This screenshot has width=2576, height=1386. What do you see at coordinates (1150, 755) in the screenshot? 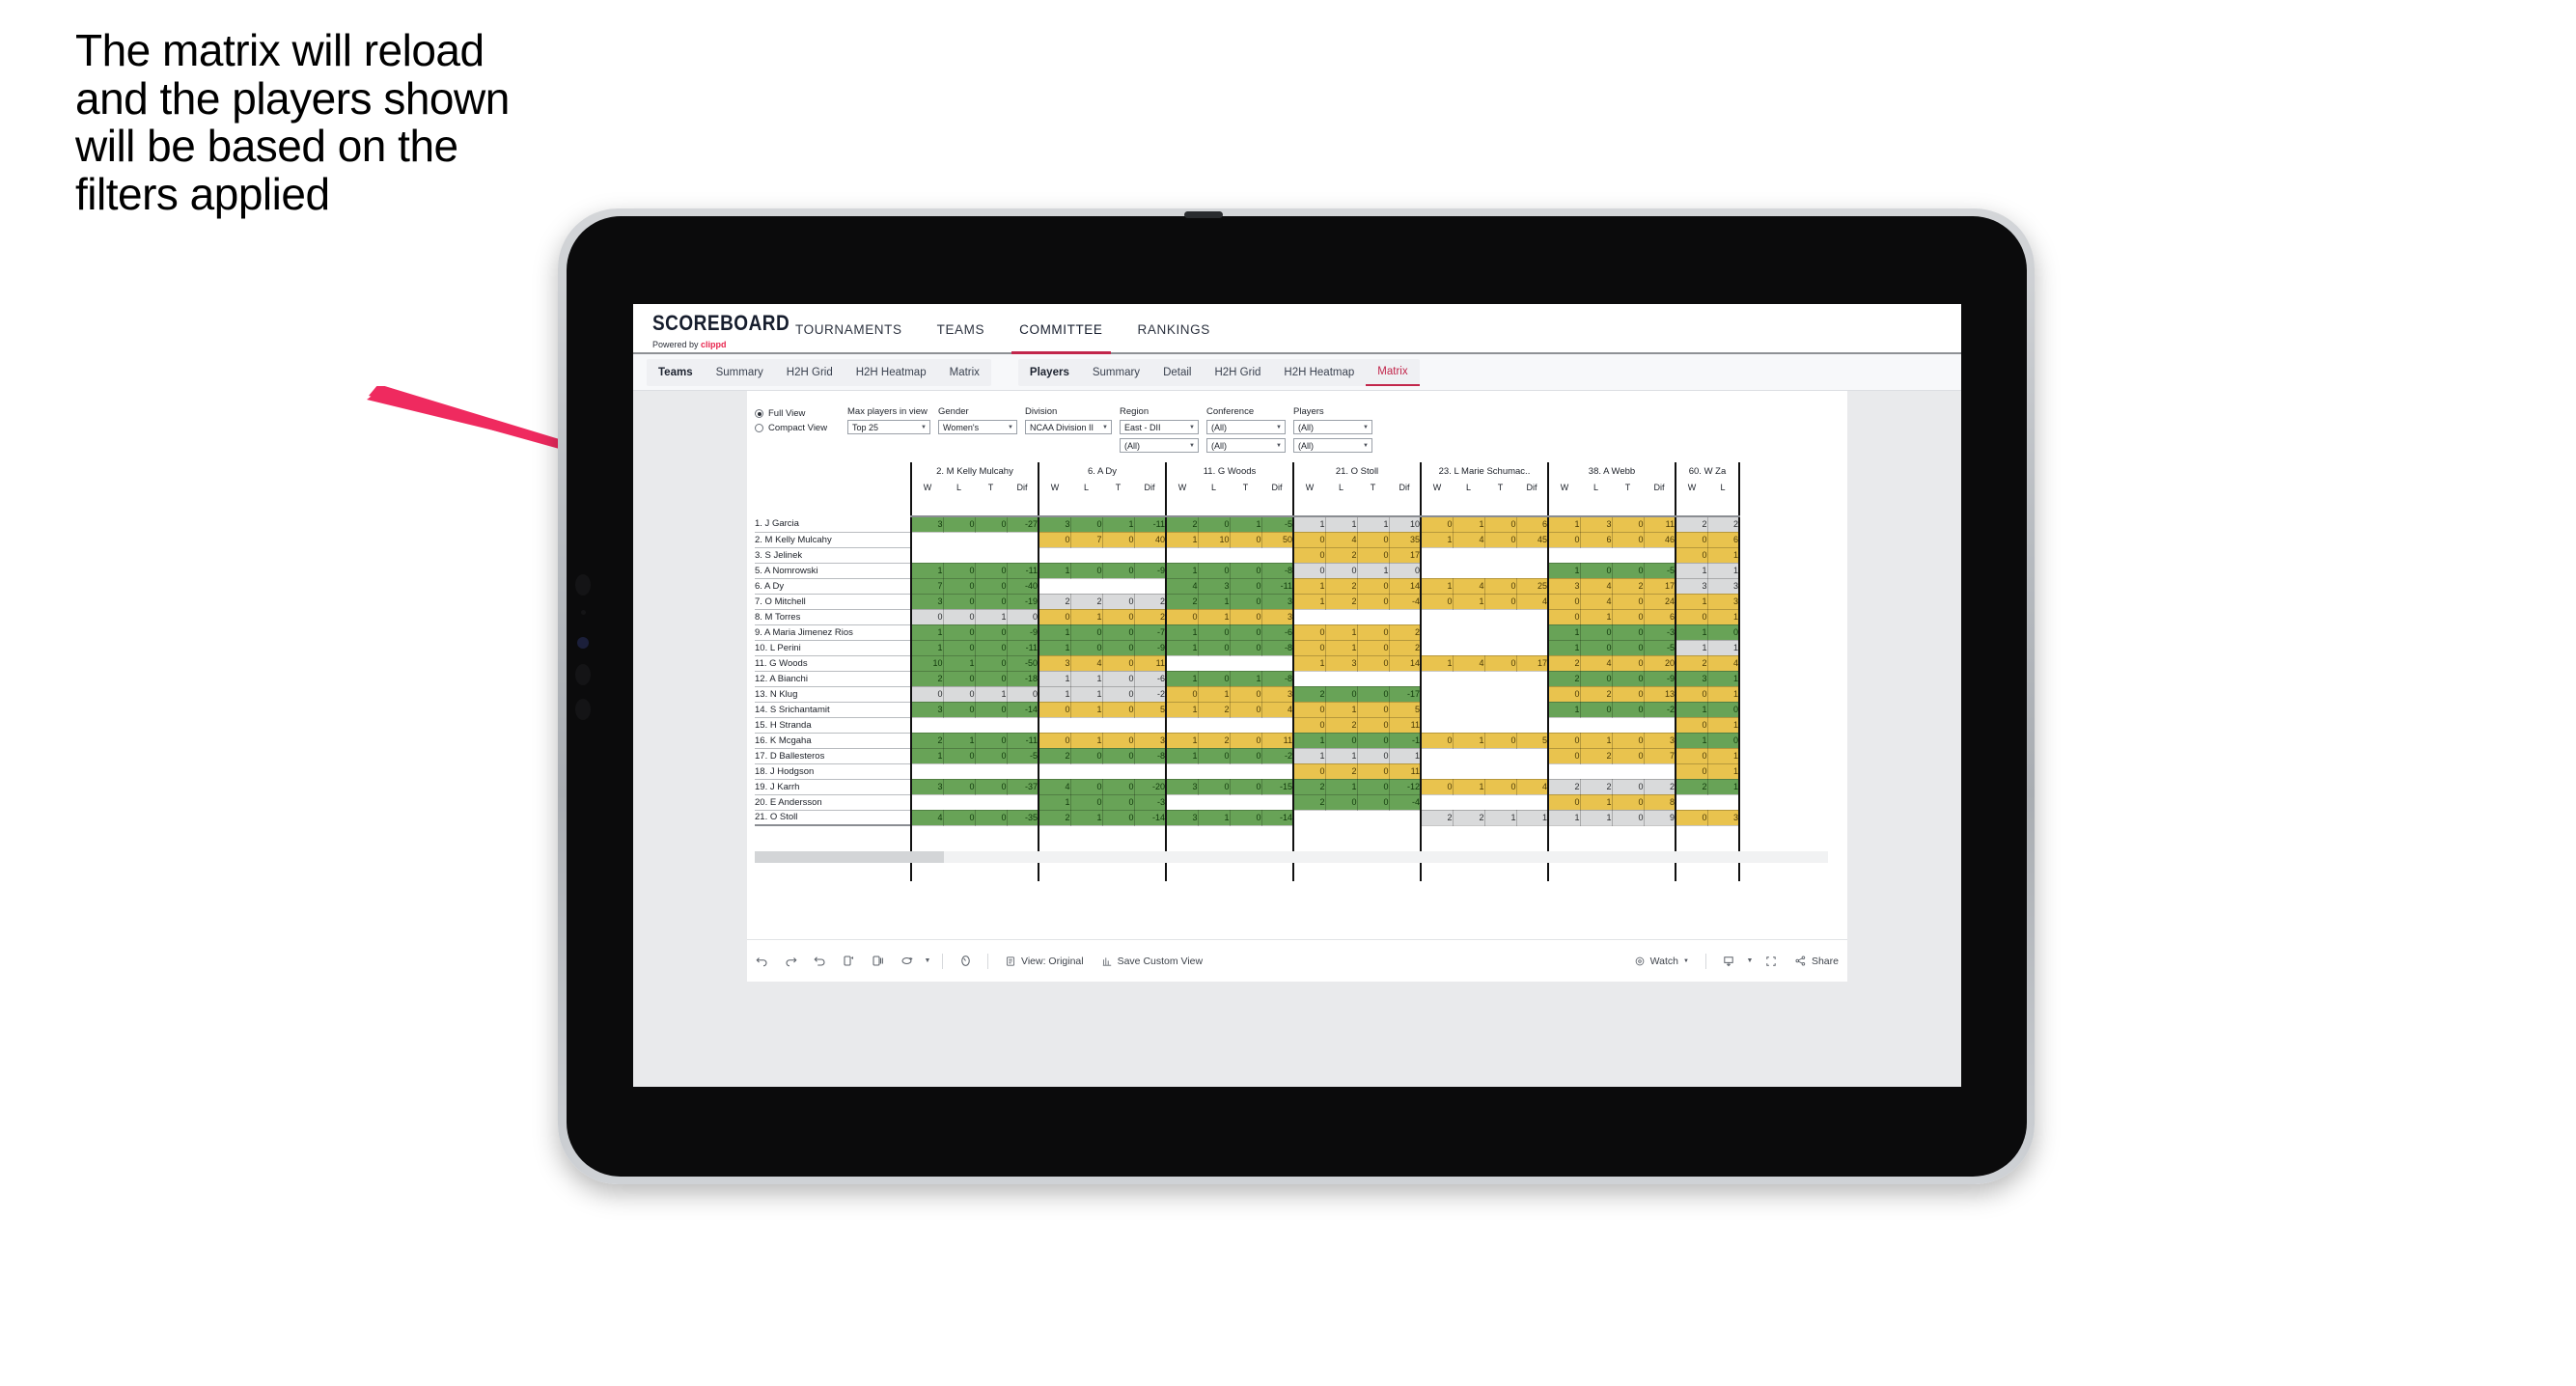
I see `matrix-cell: -8` at bounding box center [1150, 755].